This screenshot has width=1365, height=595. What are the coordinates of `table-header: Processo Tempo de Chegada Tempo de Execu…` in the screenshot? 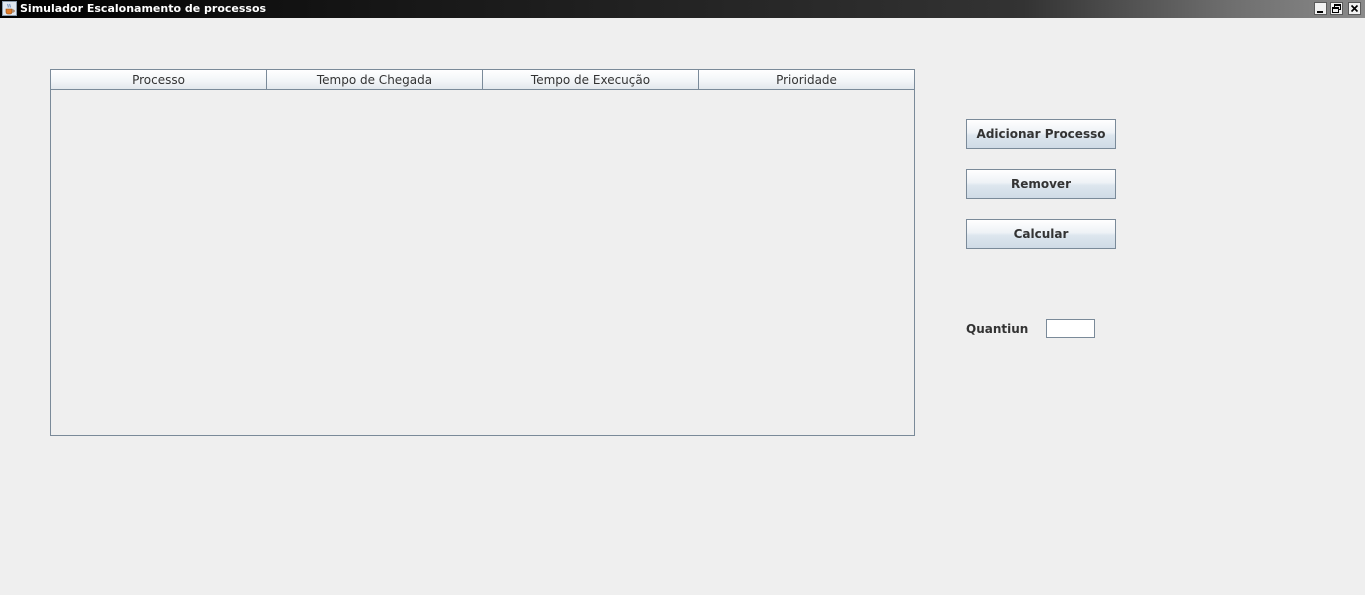 It's located at (482, 80).